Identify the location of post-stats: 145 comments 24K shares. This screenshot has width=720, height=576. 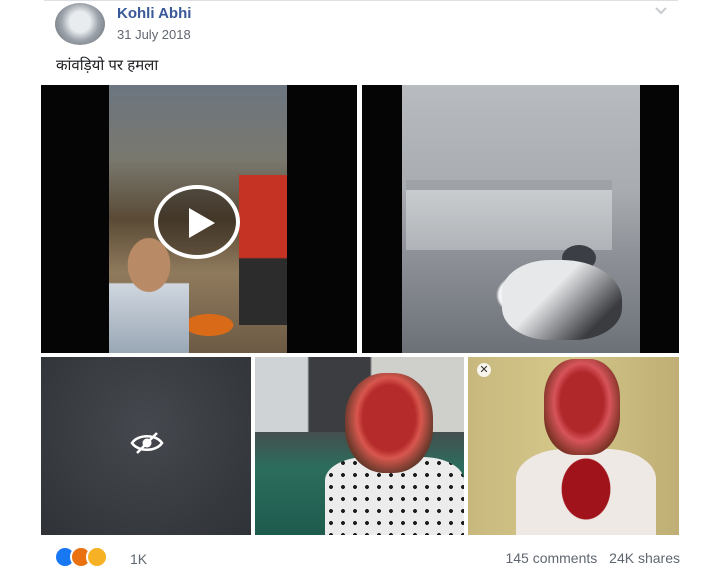
(588, 558).